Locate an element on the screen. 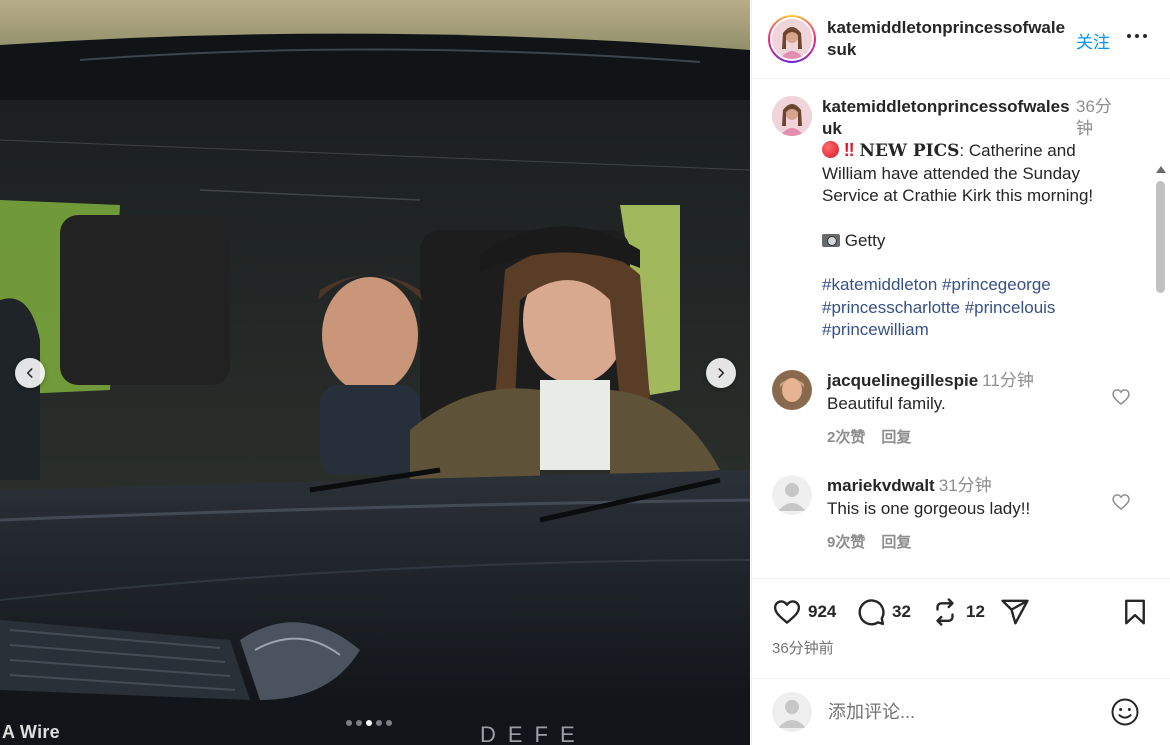 This screenshot has height=745, width=1170. commenter-username: jacquelinegillespie is located at coordinates (902, 380).